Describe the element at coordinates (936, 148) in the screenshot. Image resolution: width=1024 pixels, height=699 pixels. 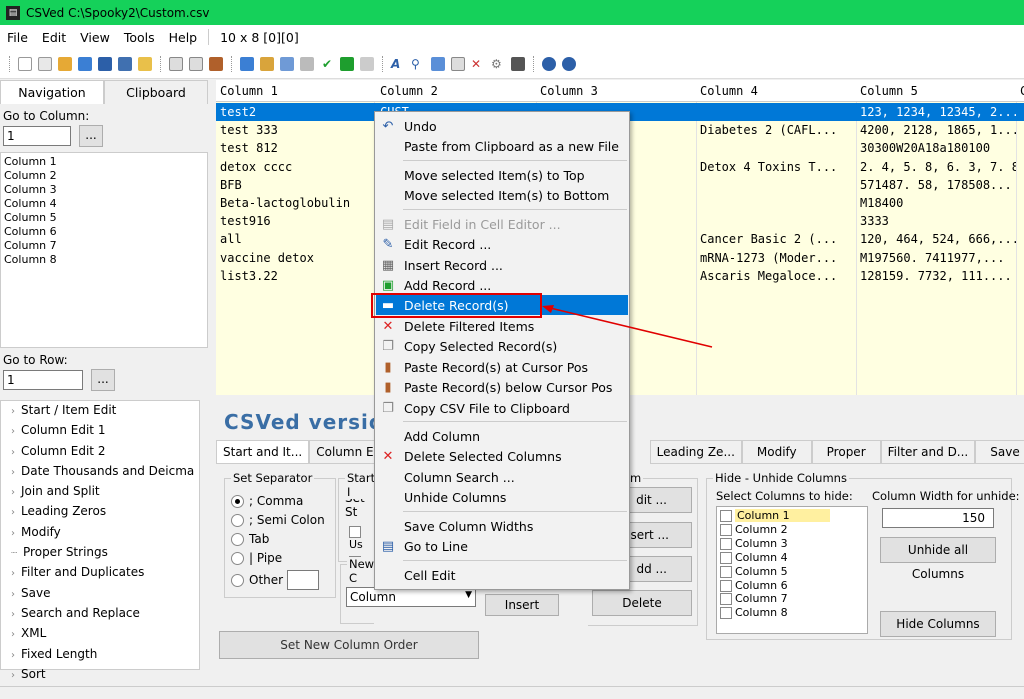
I see `table-cell: 30300W20A18a180100` at that location.